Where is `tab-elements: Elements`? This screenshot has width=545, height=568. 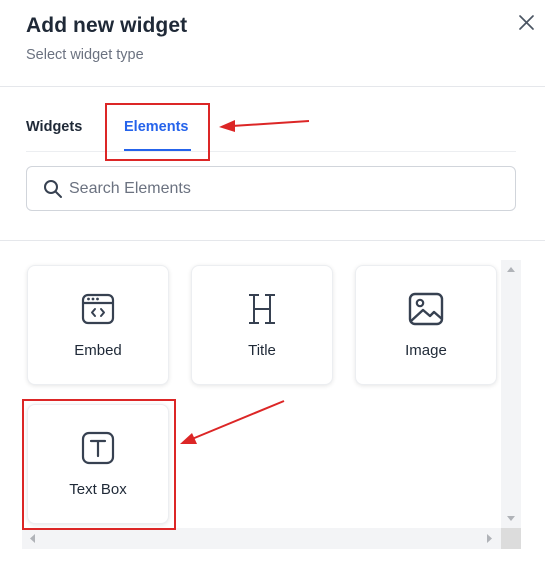
tab-elements: Elements is located at coordinates (156, 127).